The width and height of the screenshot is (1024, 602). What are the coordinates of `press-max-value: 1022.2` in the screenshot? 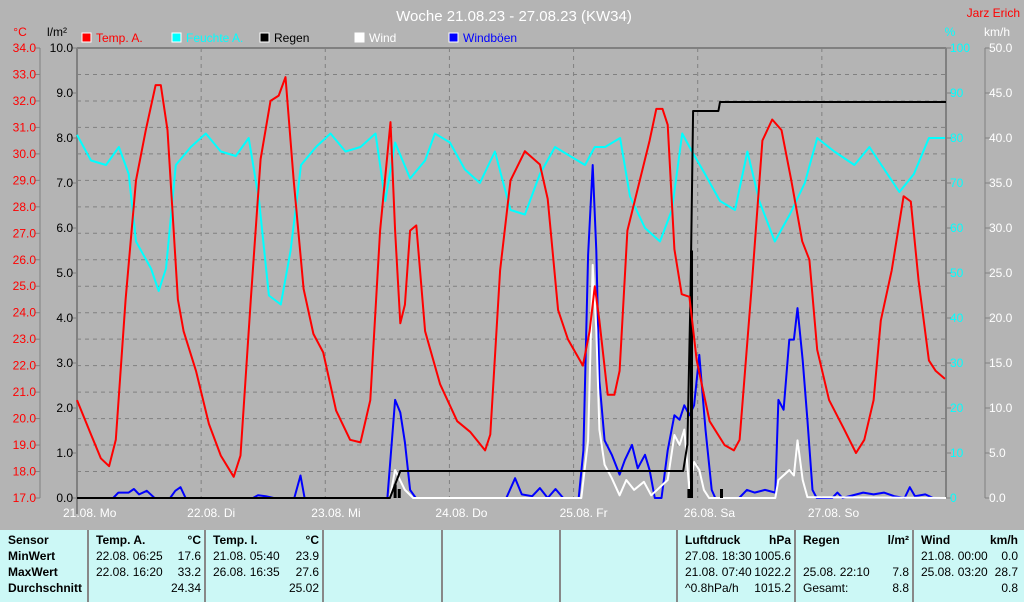 It's located at (772, 572).